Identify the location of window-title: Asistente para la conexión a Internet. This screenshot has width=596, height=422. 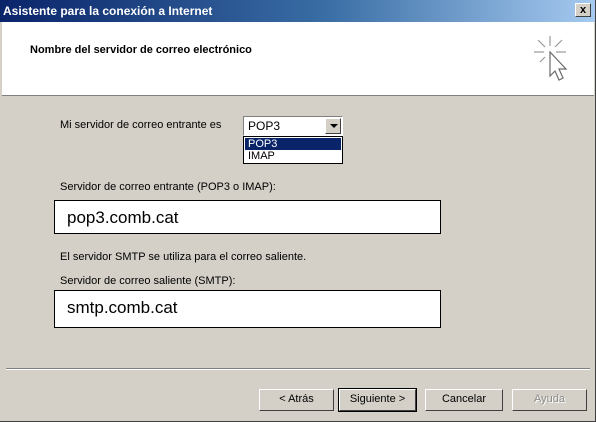
(108, 11).